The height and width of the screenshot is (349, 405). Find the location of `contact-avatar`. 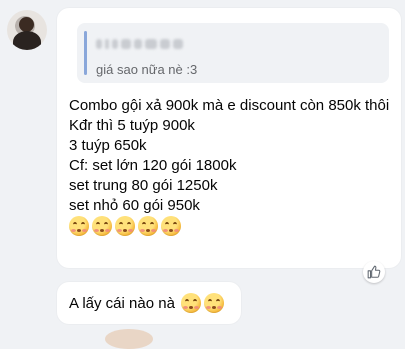

contact-avatar is located at coordinates (27, 30).